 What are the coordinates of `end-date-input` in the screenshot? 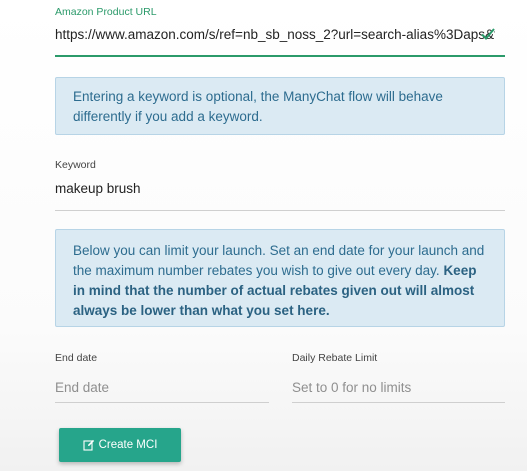 It's located at (162, 388).